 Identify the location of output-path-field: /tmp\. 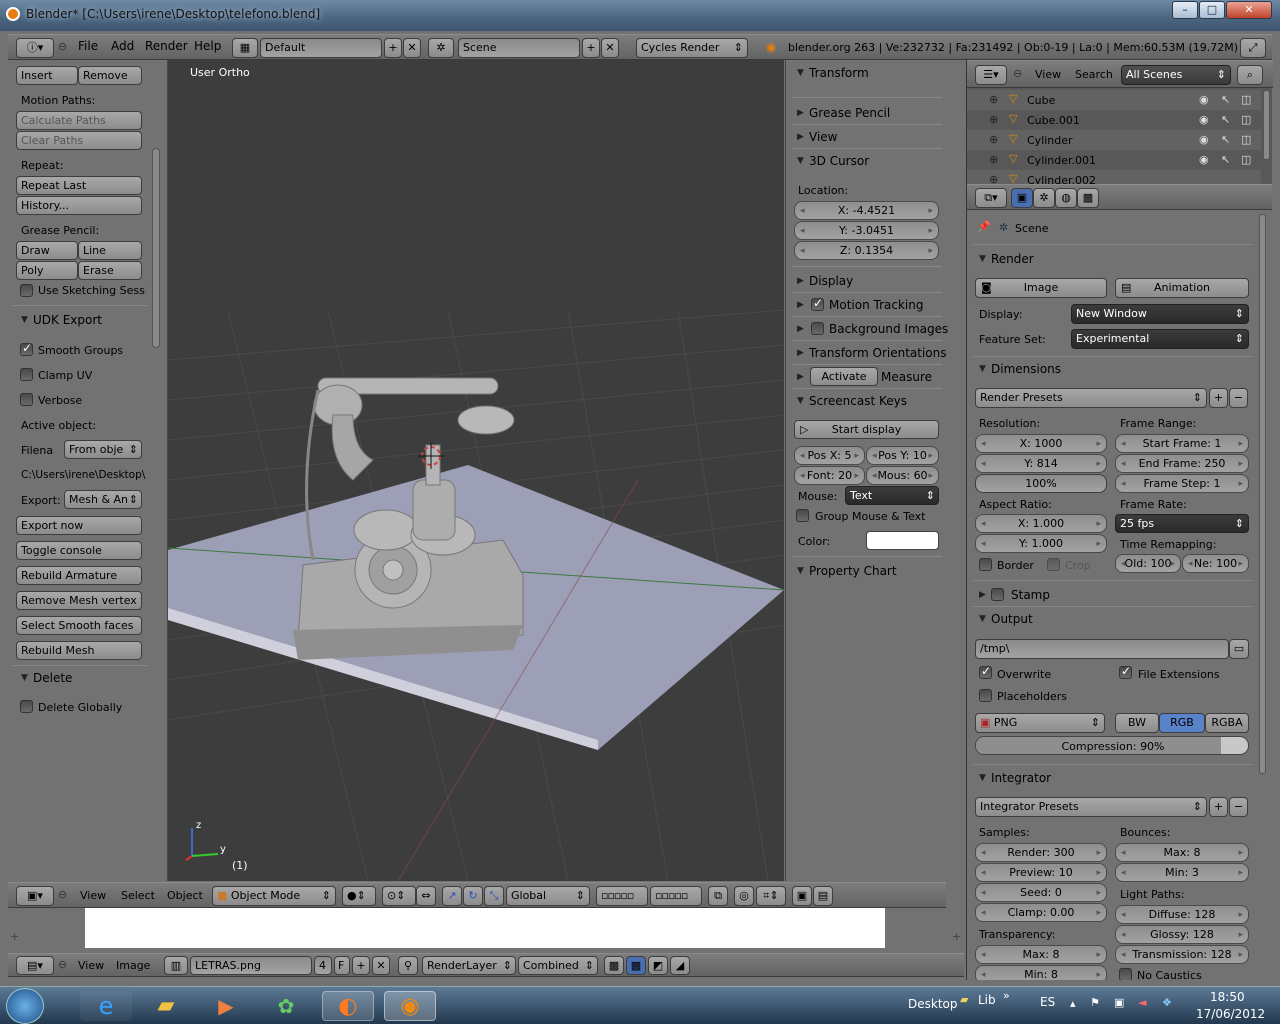
(1102, 649).